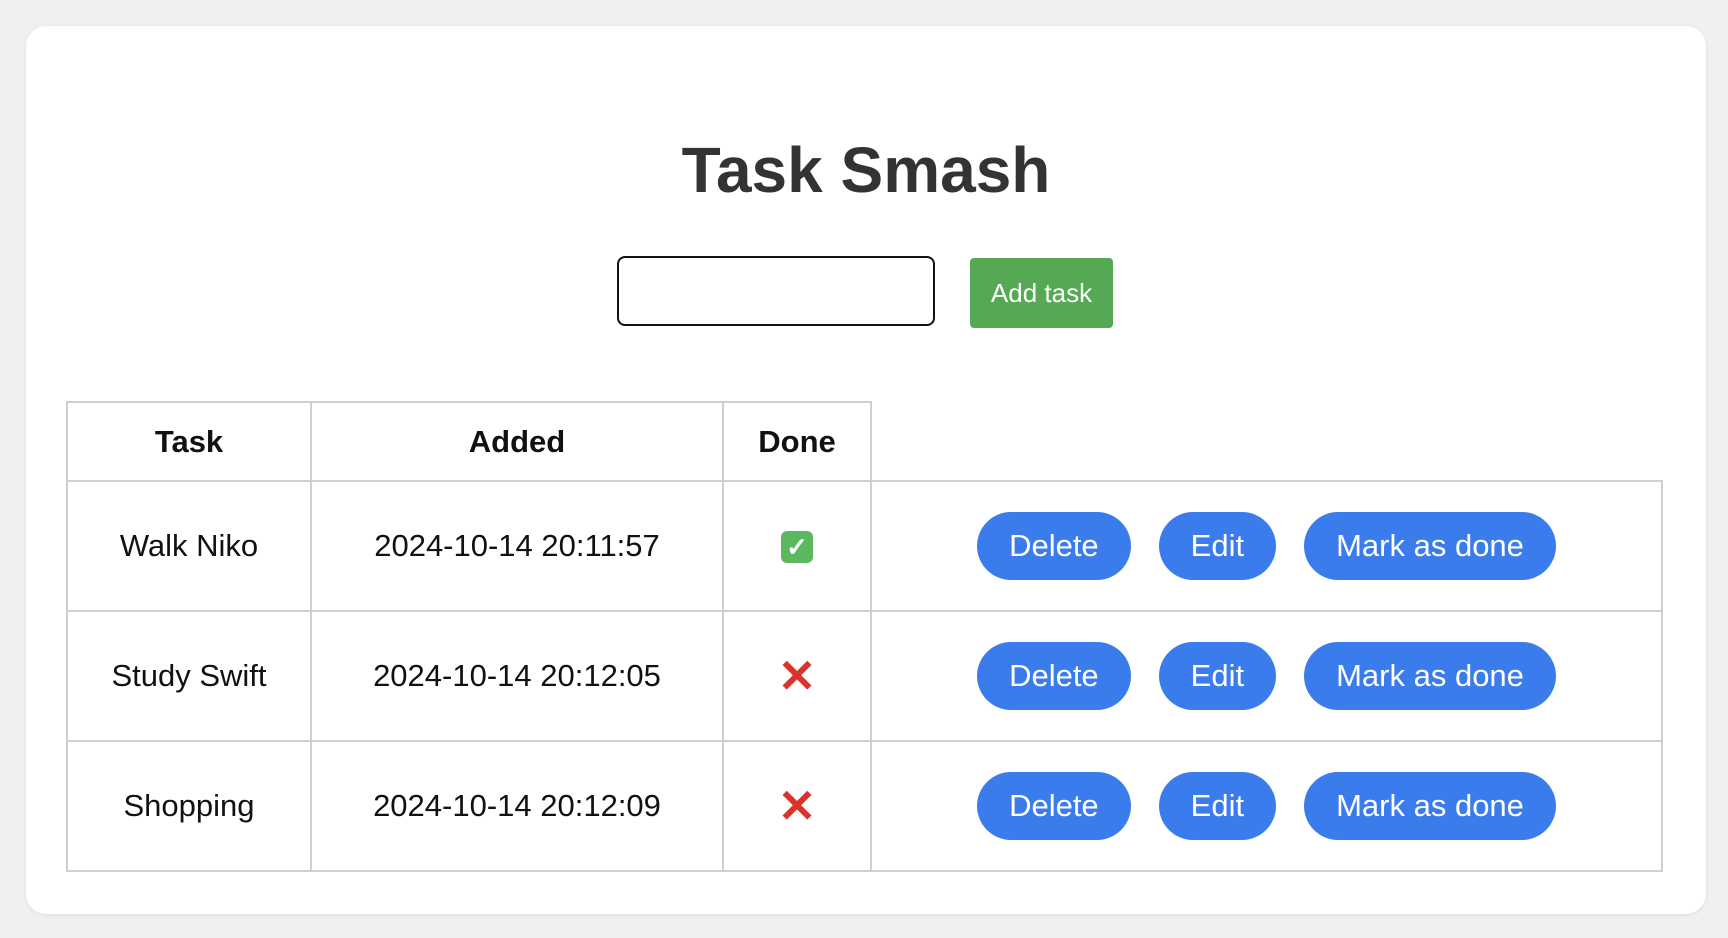 The image size is (1728, 938). I want to click on add-task-button: Add task, so click(1041, 293).